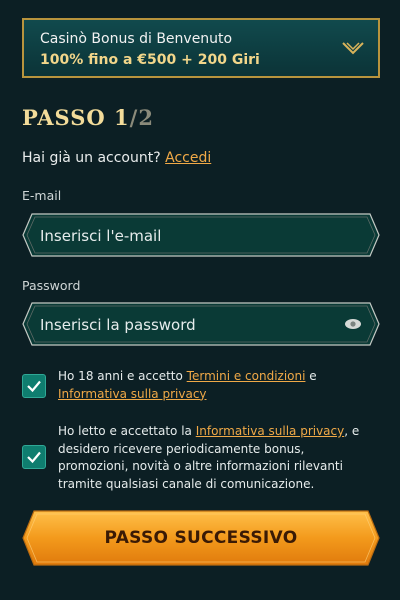 Image resolution: width=400 pixels, height=600 pixels. Describe the element at coordinates (141, 117) in the screenshot. I see `step-total: /2` at that location.